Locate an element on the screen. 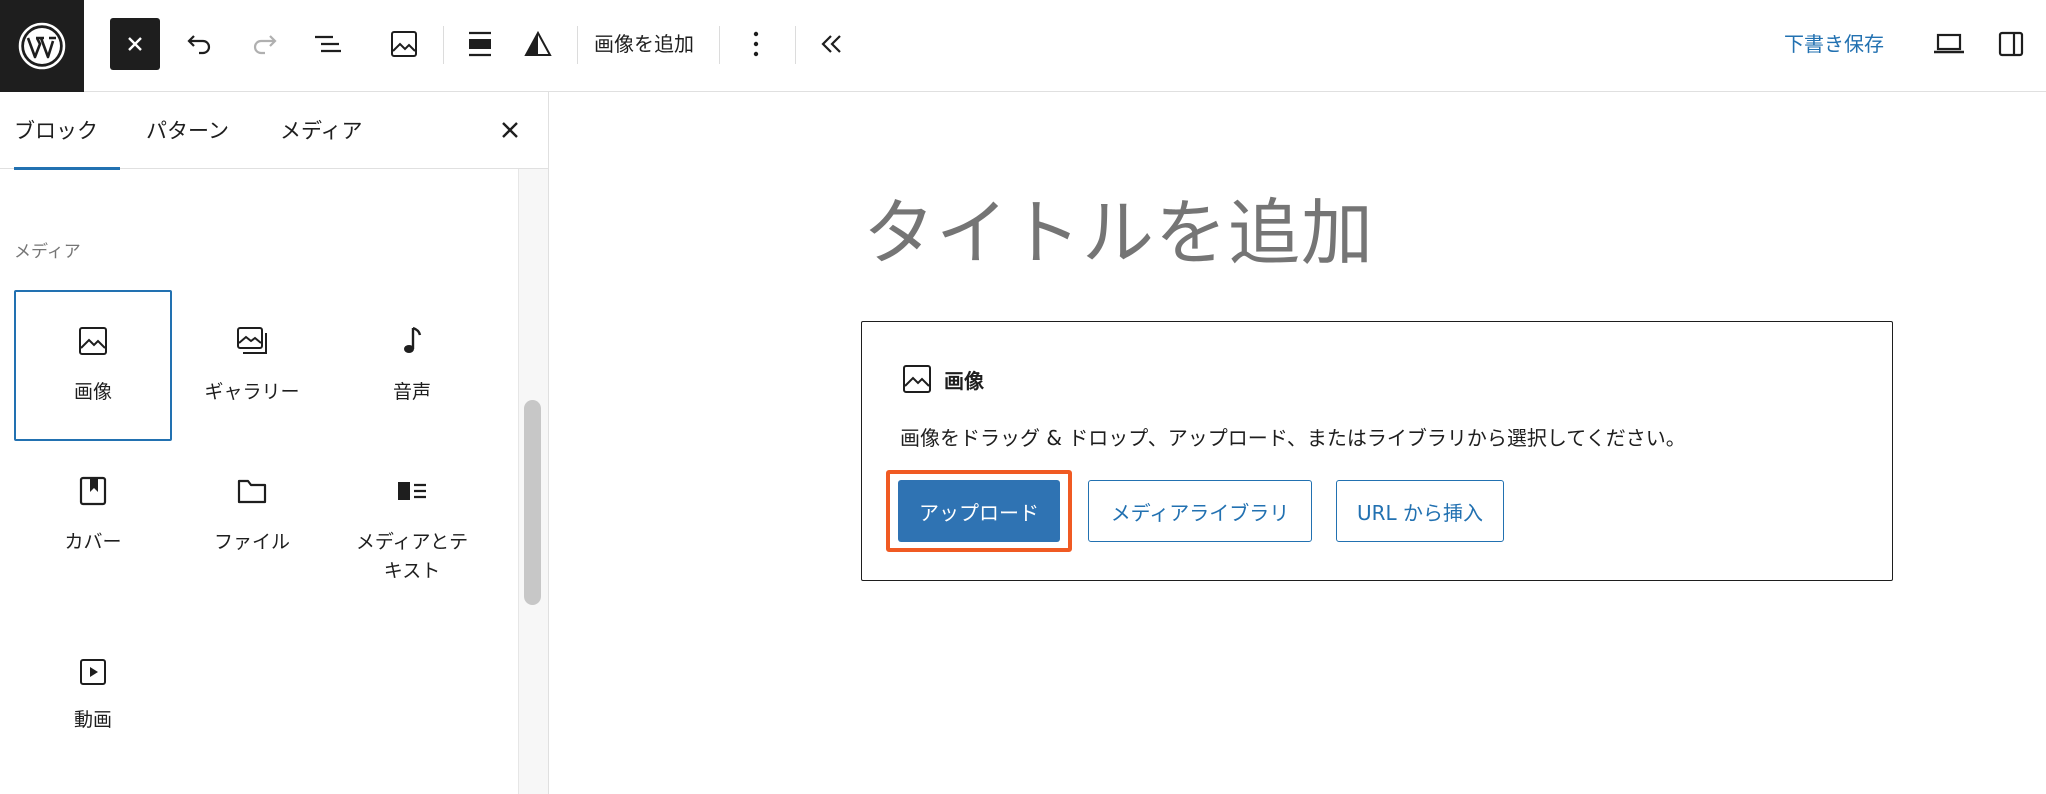 This screenshot has height=794, width=2046. image-block-header: 画像 is located at coordinates (943, 379).